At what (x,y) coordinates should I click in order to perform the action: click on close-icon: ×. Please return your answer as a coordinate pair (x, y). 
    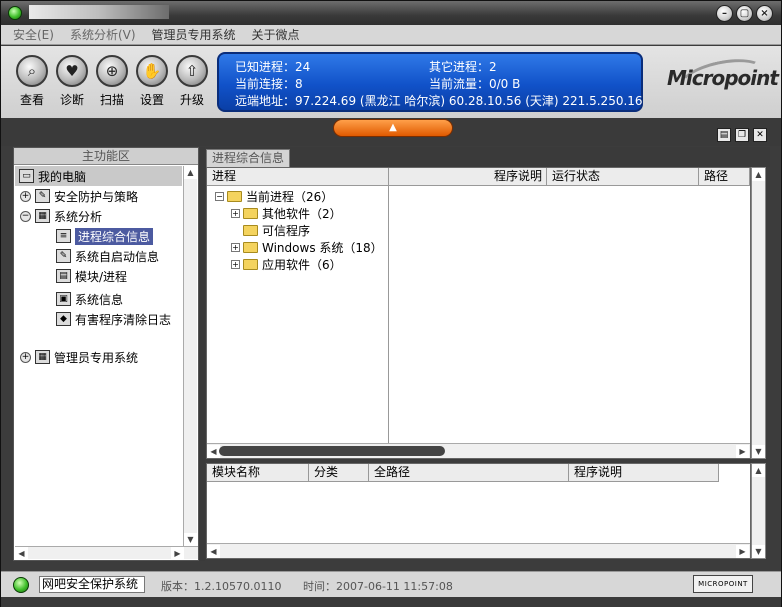
    Looking at the image, I should click on (764, 13).